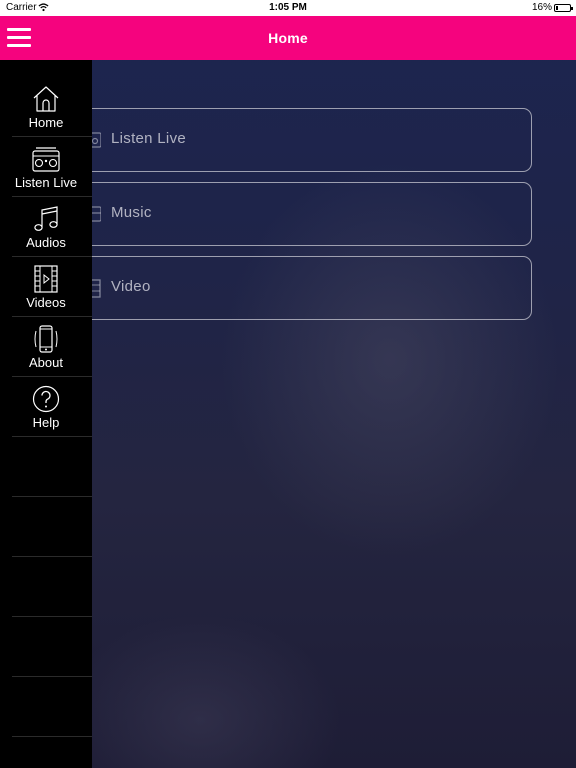  I want to click on listen-live-button: Listen Live, so click(301, 140).